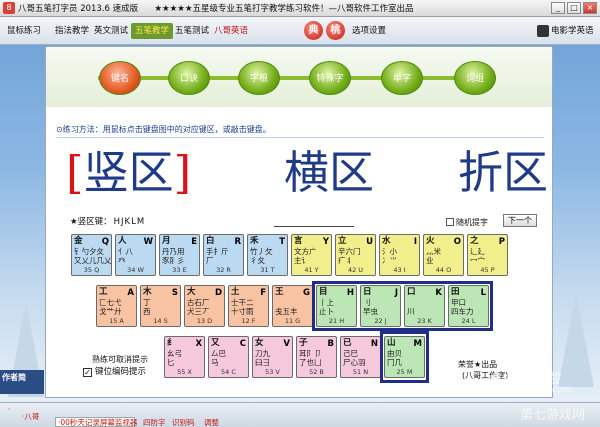 This screenshot has height=427, width=600. What do you see at coordinates (355, 255) in the screenshot?
I see `key: 立辛六门 疒丬 U 42 U` at bounding box center [355, 255].